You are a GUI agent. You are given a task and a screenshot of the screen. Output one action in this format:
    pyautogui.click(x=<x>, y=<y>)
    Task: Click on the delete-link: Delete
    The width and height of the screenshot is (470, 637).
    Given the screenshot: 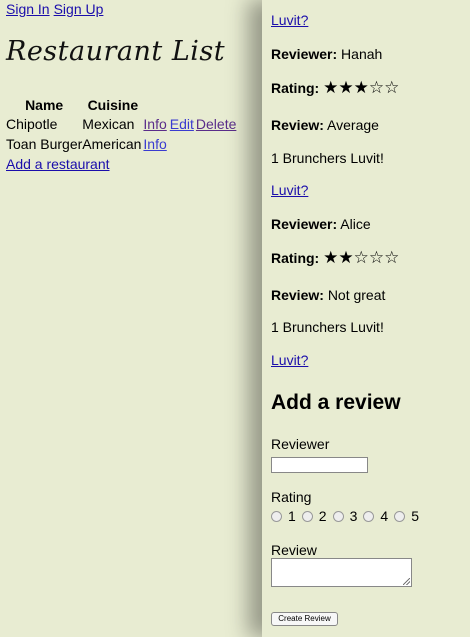 What is the action you would take?
    pyautogui.click(x=216, y=124)
    